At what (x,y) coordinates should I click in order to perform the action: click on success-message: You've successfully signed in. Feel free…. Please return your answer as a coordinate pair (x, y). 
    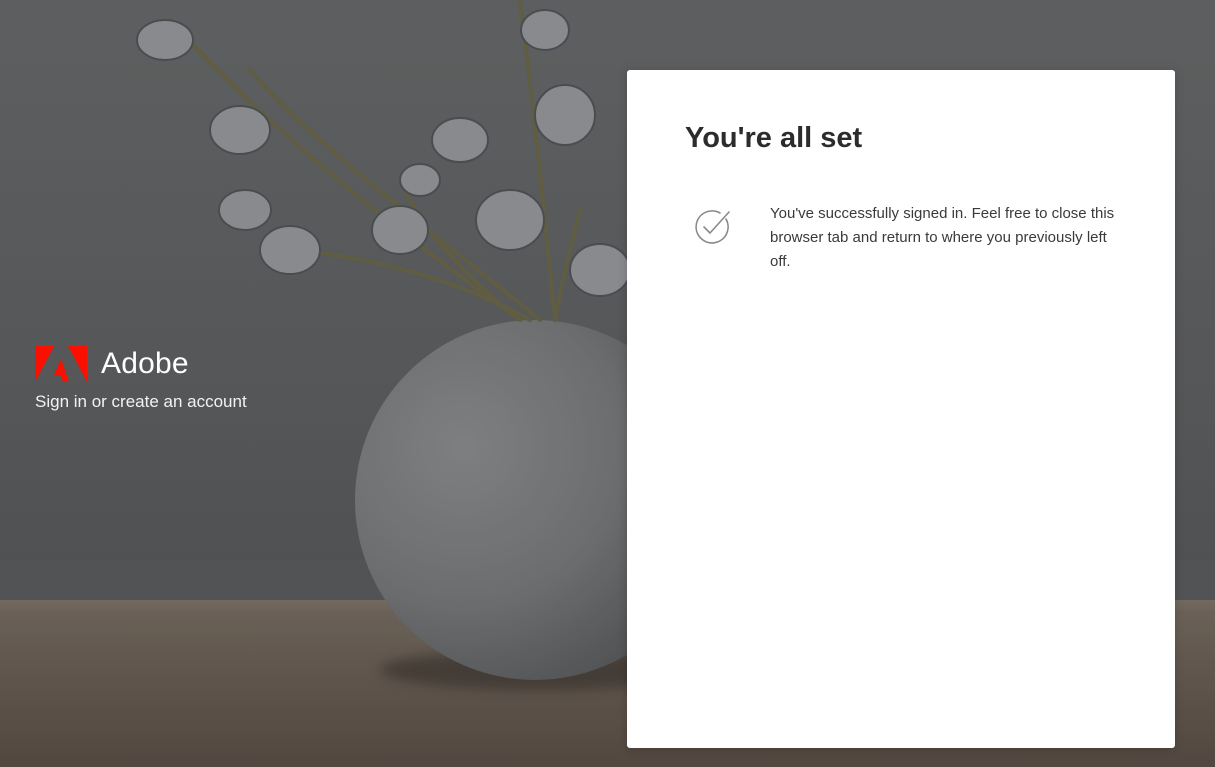
    Looking at the image, I should click on (942, 237).